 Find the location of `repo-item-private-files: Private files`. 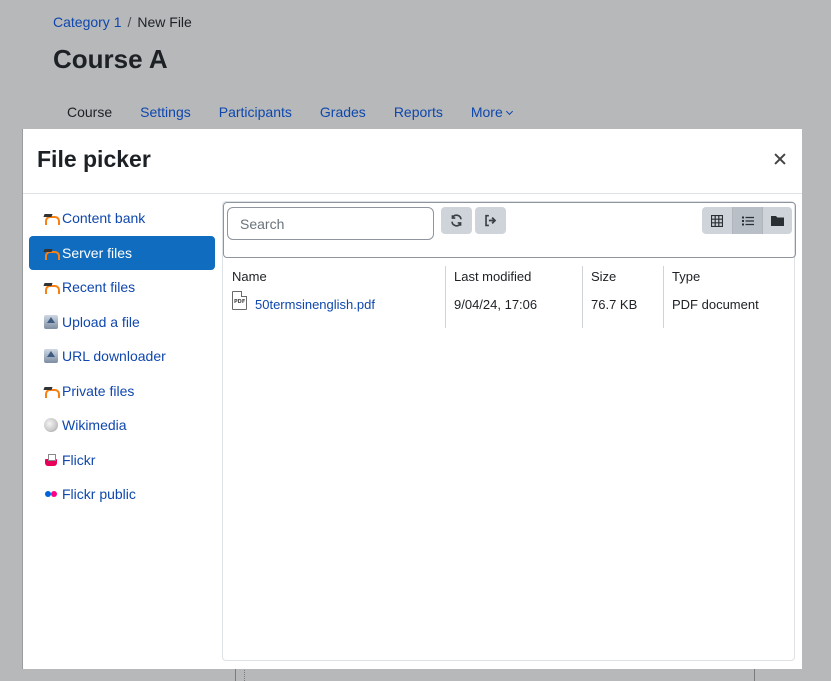

repo-item-private-files: Private files is located at coordinates (122, 391).